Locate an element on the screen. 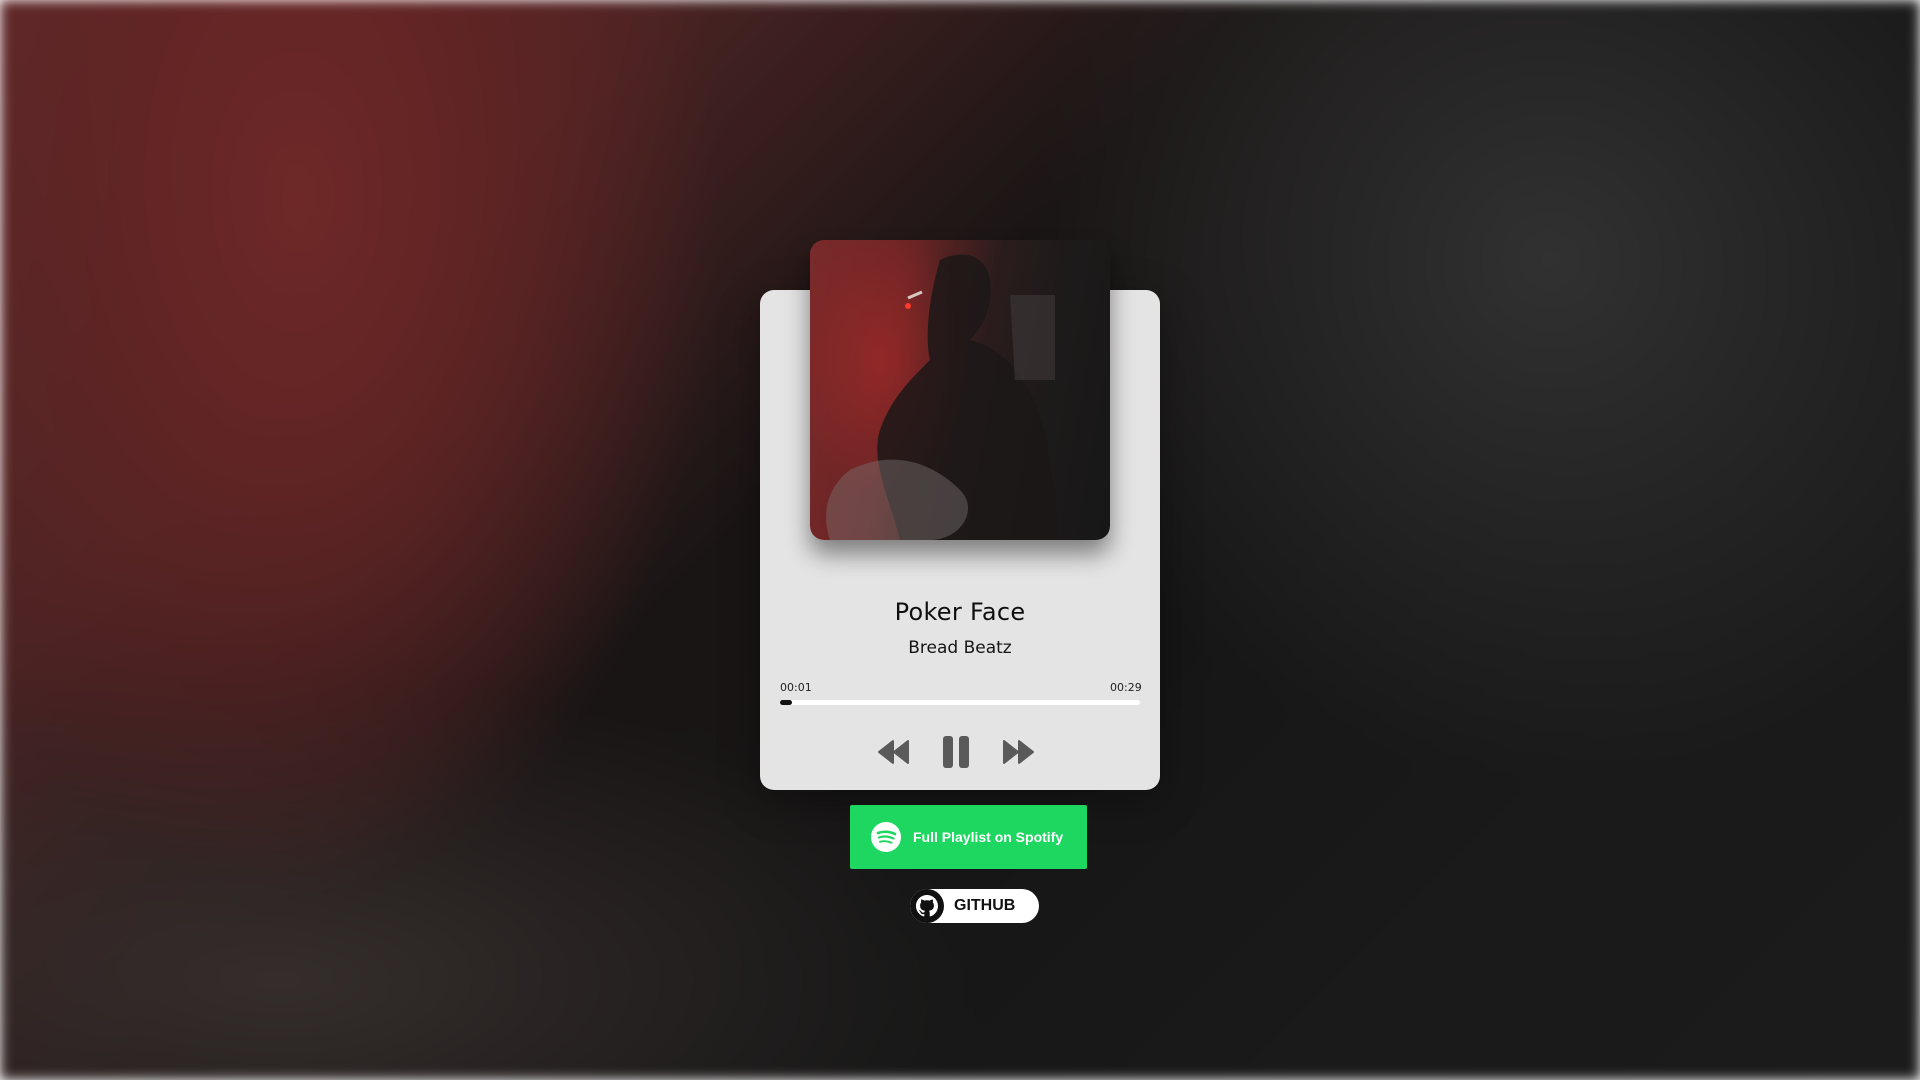 Image resolution: width=1920 pixels, height=1080 pixels. song-title: Poker Face is located at coordinates (960, 612).